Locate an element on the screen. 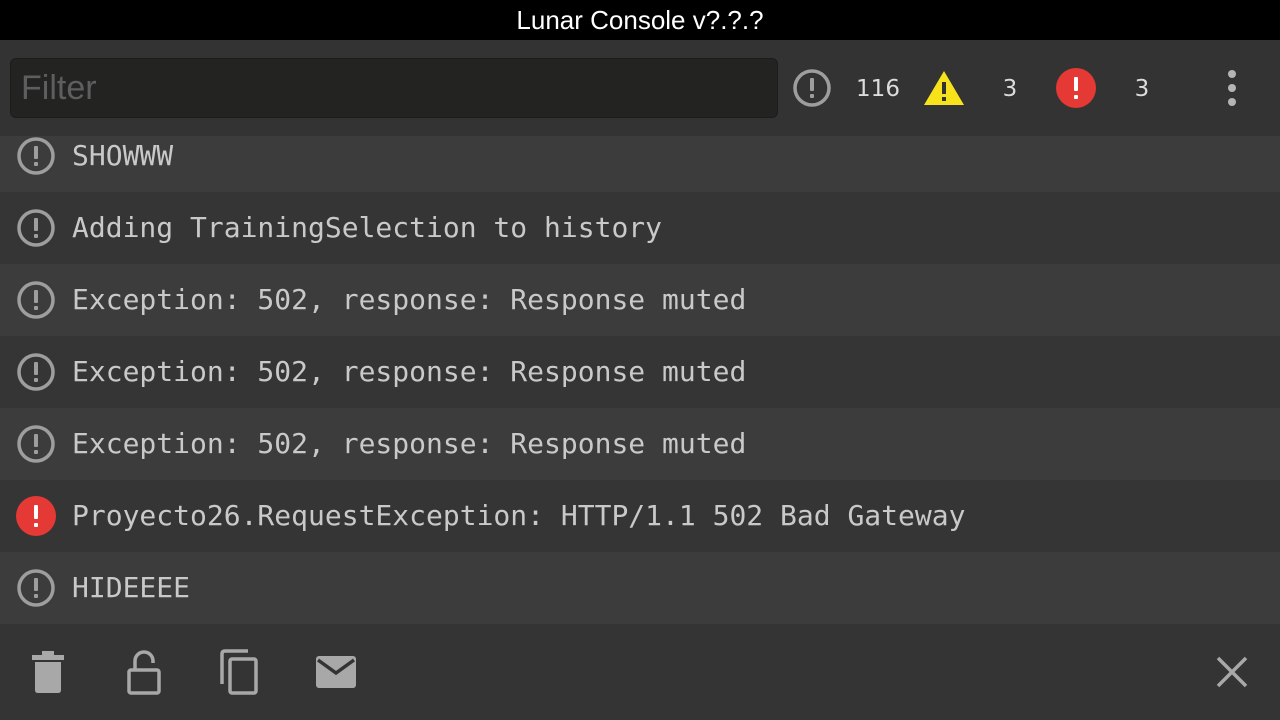 This screenshot has width=1280, height=720. scroll-lock-button is located at coordinates (144, 672).